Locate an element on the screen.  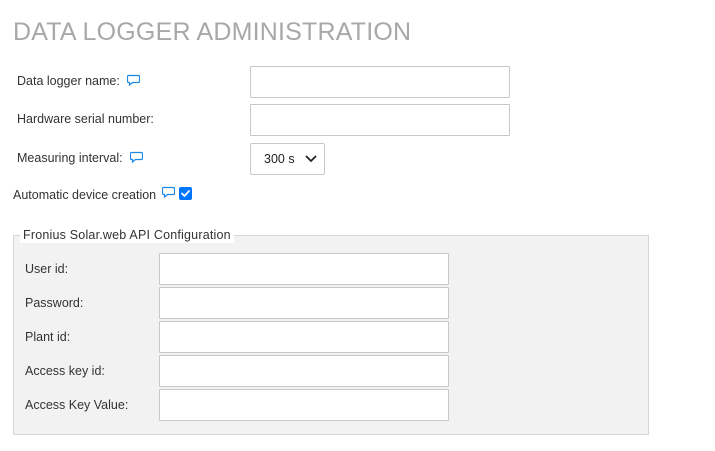
auto-device-label: Automatic device creation is located at coordinates (85, 195).